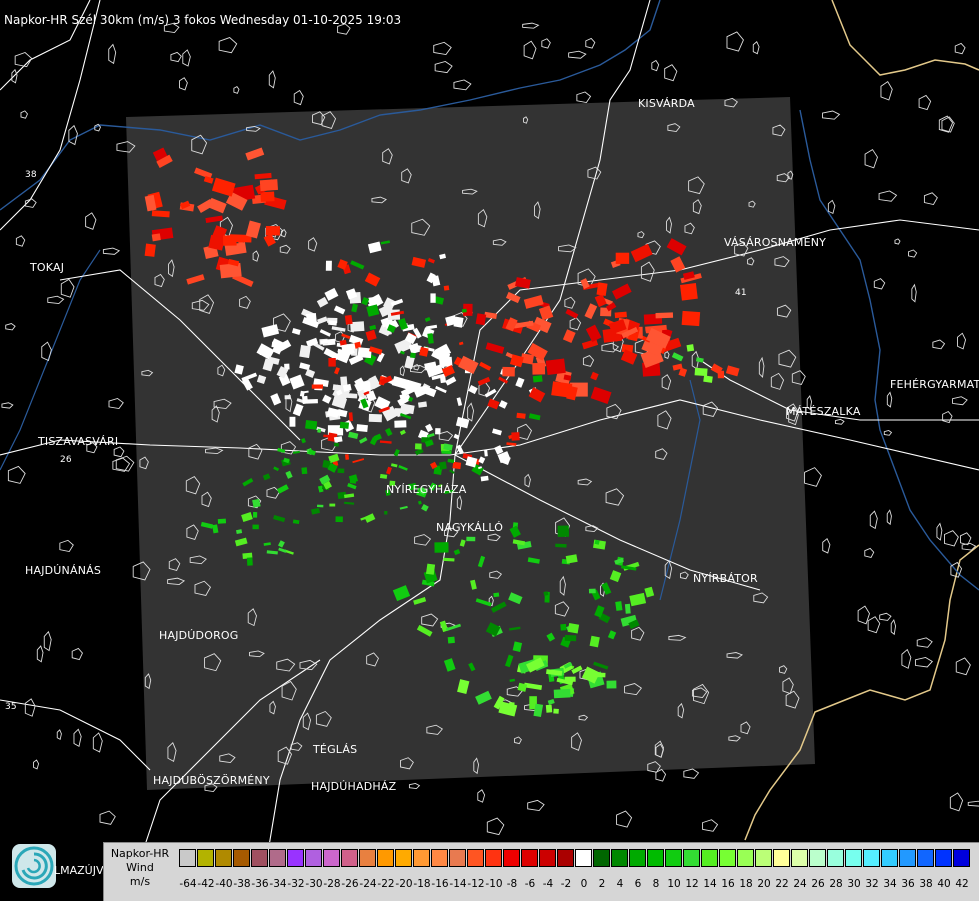 The height and width of the screenshot is (901, 979). Describe the element at coordinates (354, 786) in the screenshot. I see `town-label-hajduhadhaz: HAJDÚHADHÁZ` at that location.